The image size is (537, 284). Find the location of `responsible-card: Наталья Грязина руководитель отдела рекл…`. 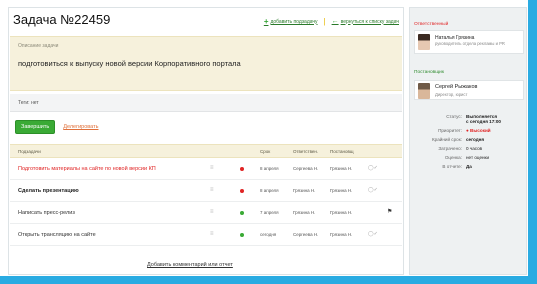

responsible-card: Наталья Грязина руководитель отдела рекл… is located at coordinates (469, 42).